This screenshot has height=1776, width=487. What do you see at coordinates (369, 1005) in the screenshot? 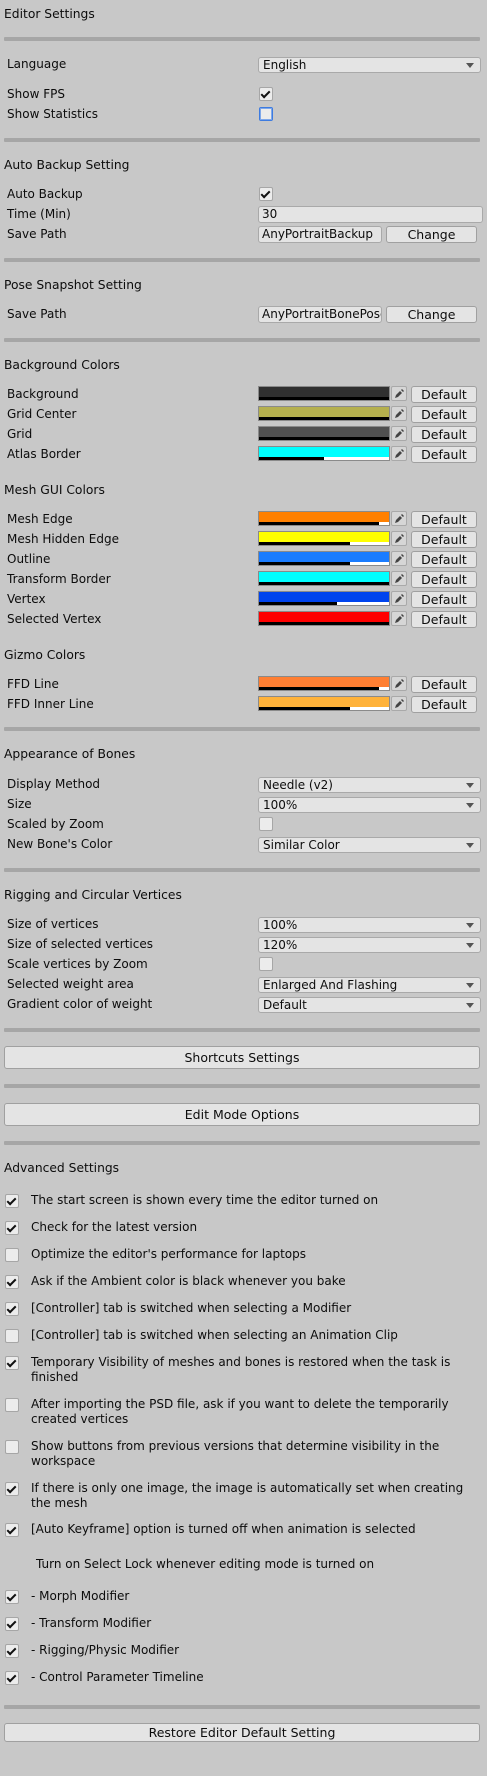
I see `gradient-color-dropdown: Default` at bounding box center [369, 1005].